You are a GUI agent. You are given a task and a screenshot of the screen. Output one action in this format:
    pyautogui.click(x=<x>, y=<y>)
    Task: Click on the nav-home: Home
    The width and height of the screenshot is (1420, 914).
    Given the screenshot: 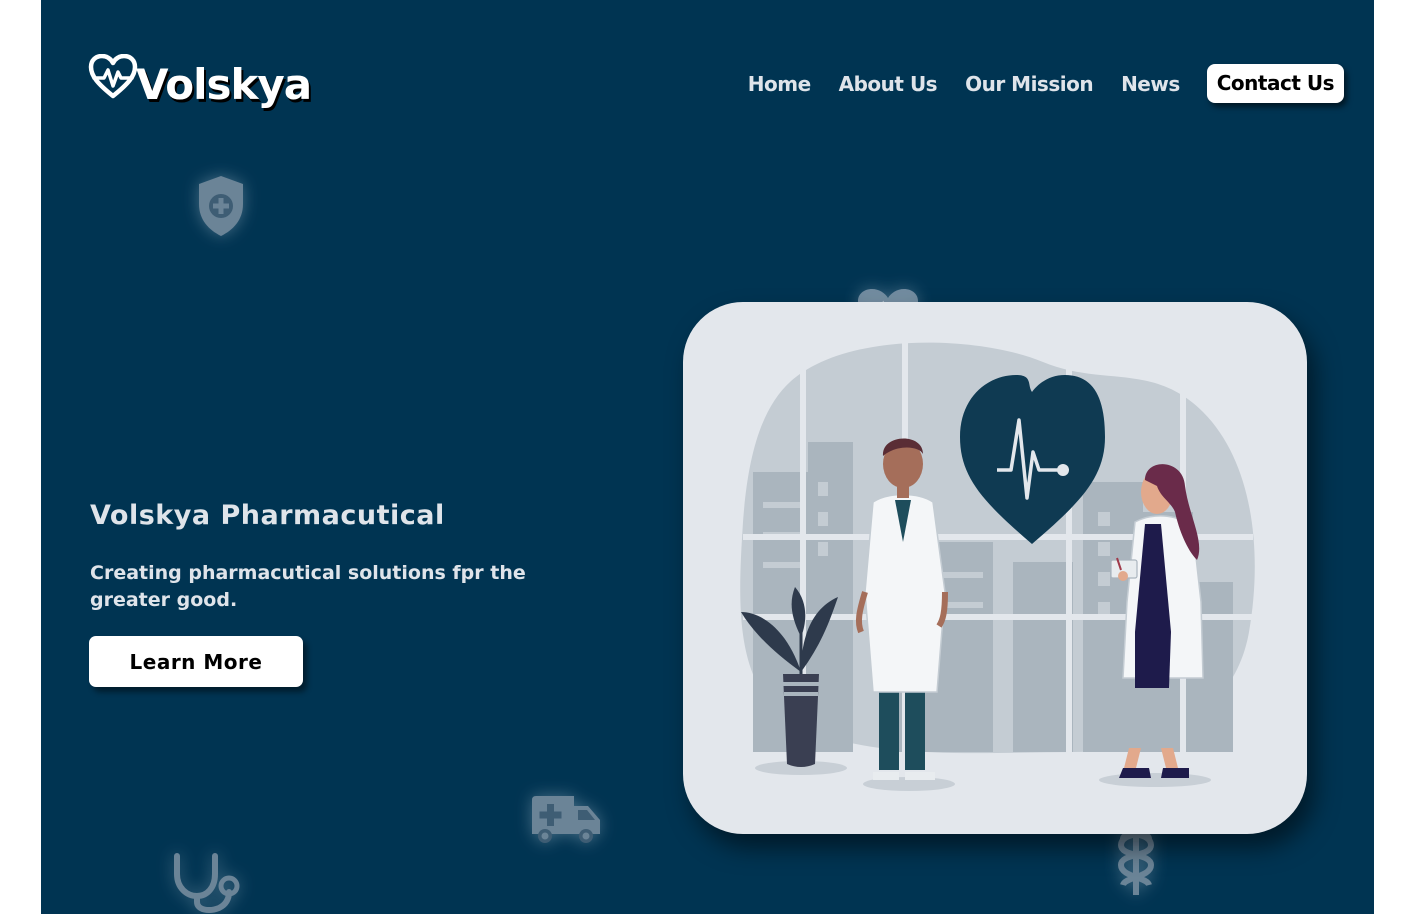 What is the action you would take?
    pyautogui.click(x=779, y=84)
    